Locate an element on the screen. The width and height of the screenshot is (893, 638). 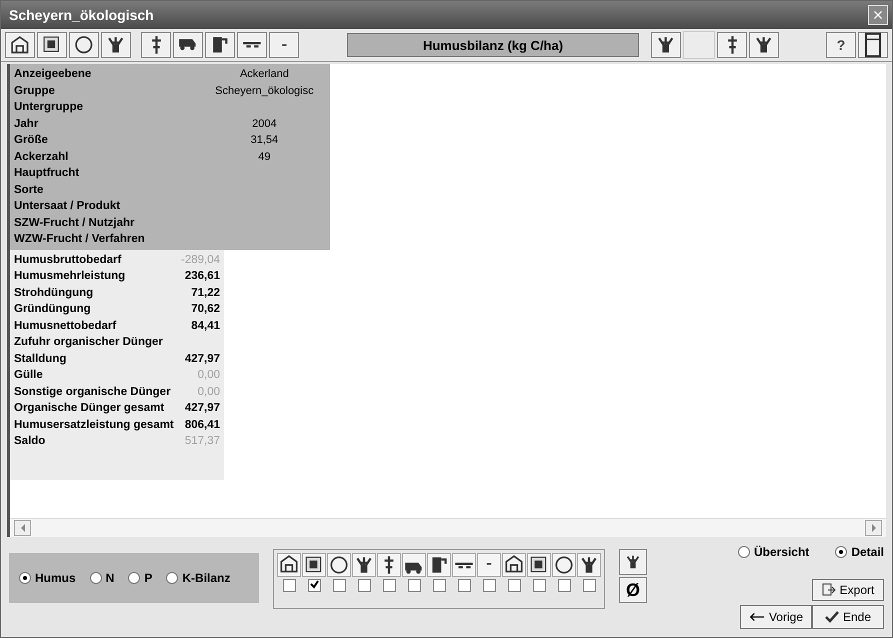
field-label: Ackerzahl is located at coordinates (42, 156).